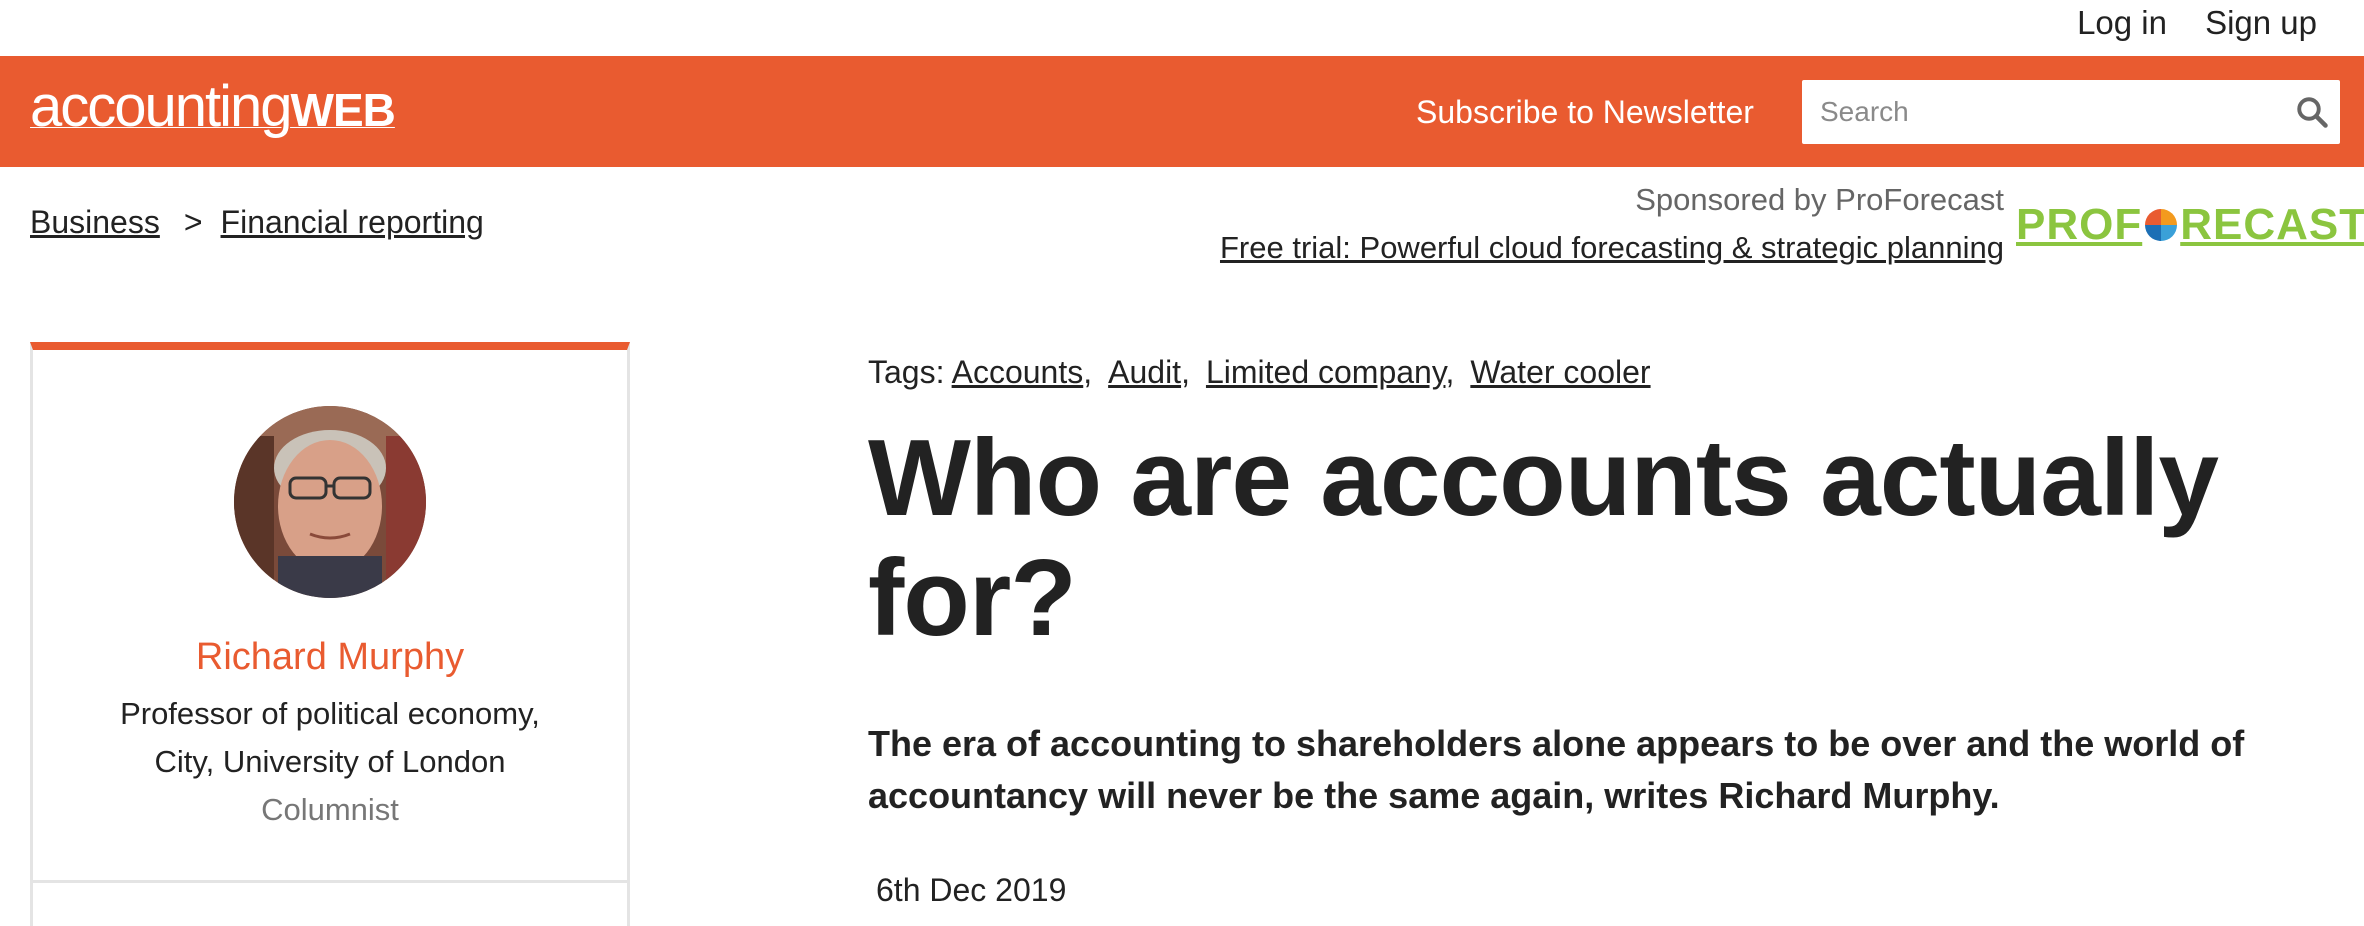 This screenshot has width=2364, height=926. I want to click on tag-audit: Audit, so click(1144, 372).